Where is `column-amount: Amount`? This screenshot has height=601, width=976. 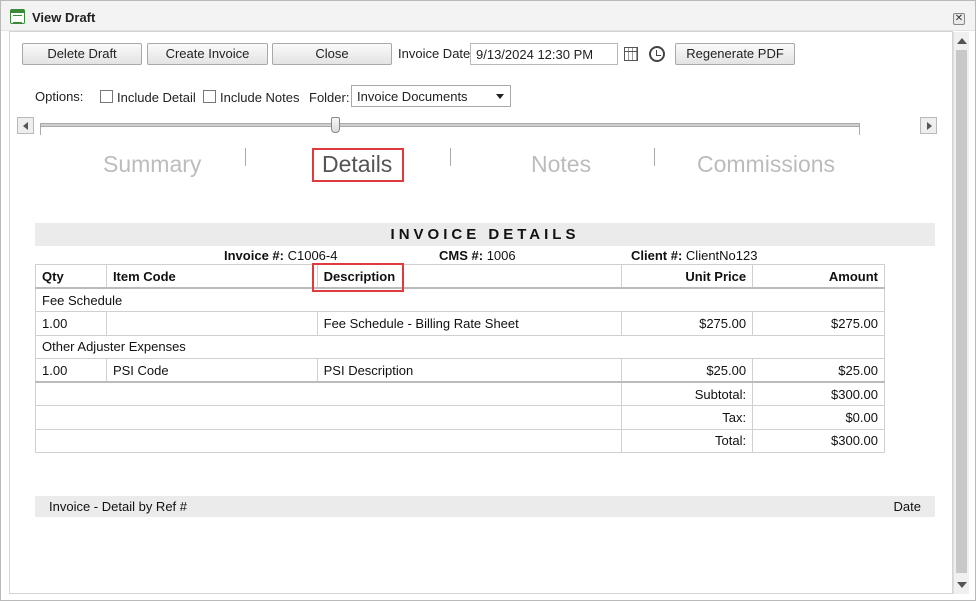 column-amount: Amount is located at coordinates (818, 276).